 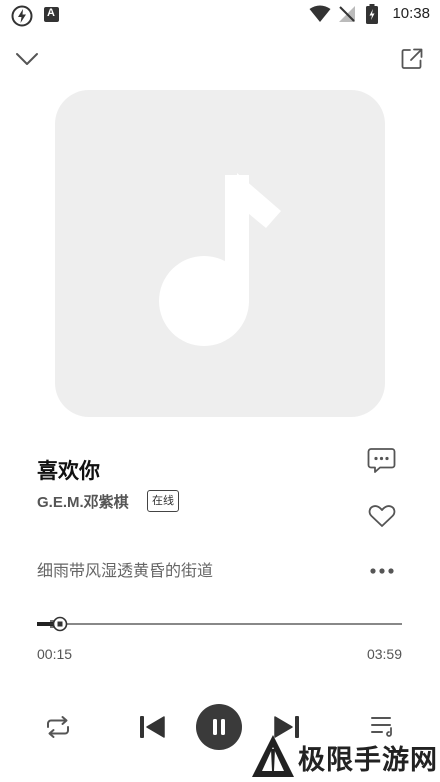 I want to click on status-time: 10:38, so click(x=411, y=13).